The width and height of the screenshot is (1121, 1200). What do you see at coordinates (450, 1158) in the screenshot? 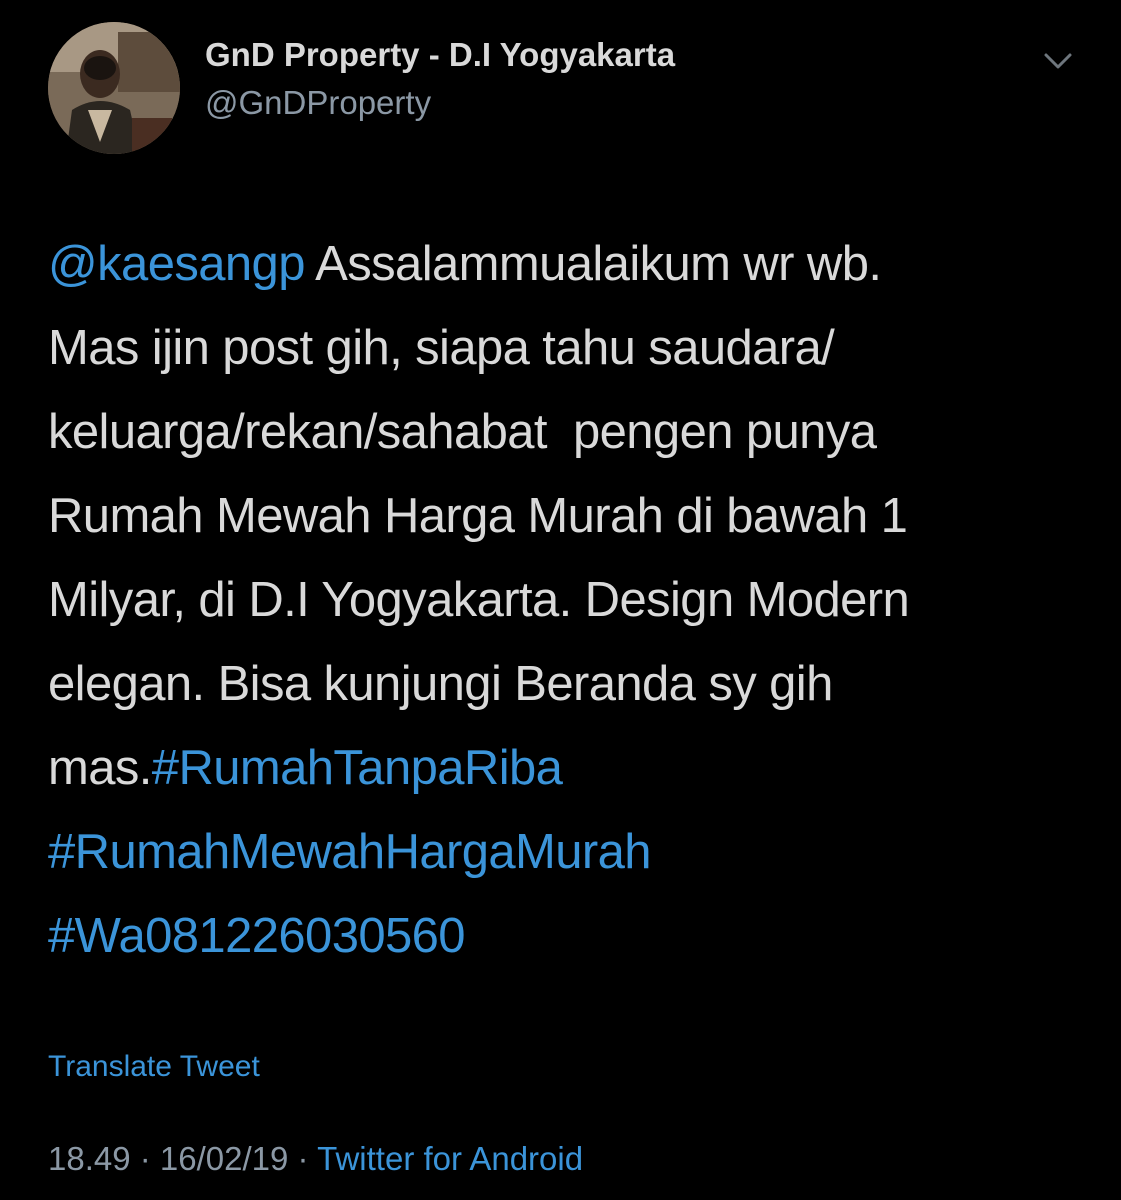
I see `tweet-source-link: Twitter for Android` at bounding box center [450, 1158].